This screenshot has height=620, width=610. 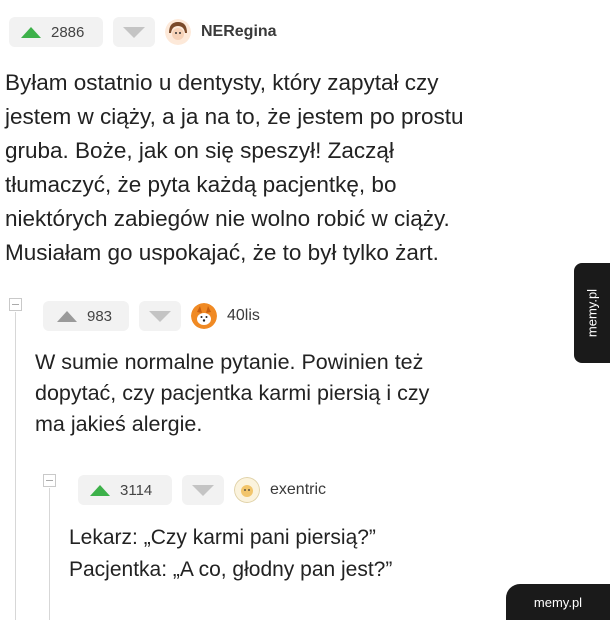 I want to click on side-watermark: memy.pl, so click(x=592, y=313).